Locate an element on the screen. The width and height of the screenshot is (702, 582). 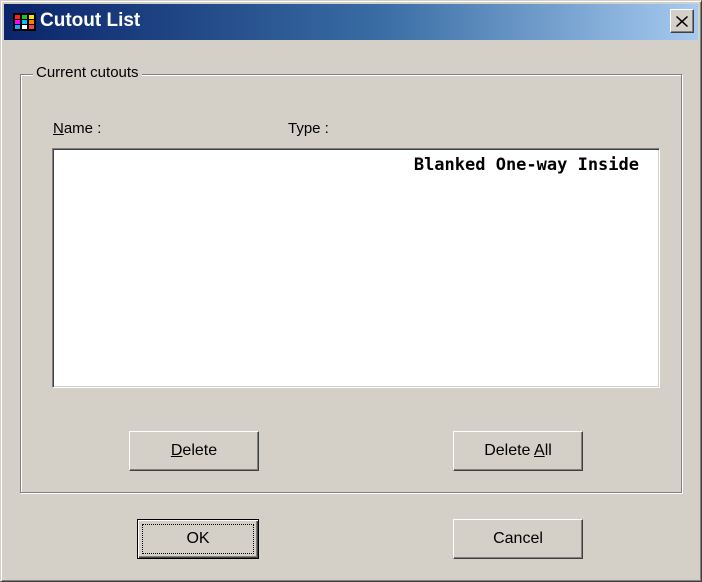
group-label: Current cutouts is located at coordinates (87, 72).